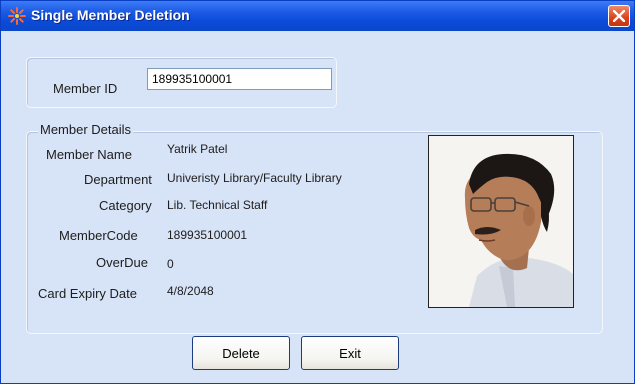 Image resolution: width=637 pixels, height=386 pixels. I want to click on category-value: Lib. Technical Staff, so click(217, 205).